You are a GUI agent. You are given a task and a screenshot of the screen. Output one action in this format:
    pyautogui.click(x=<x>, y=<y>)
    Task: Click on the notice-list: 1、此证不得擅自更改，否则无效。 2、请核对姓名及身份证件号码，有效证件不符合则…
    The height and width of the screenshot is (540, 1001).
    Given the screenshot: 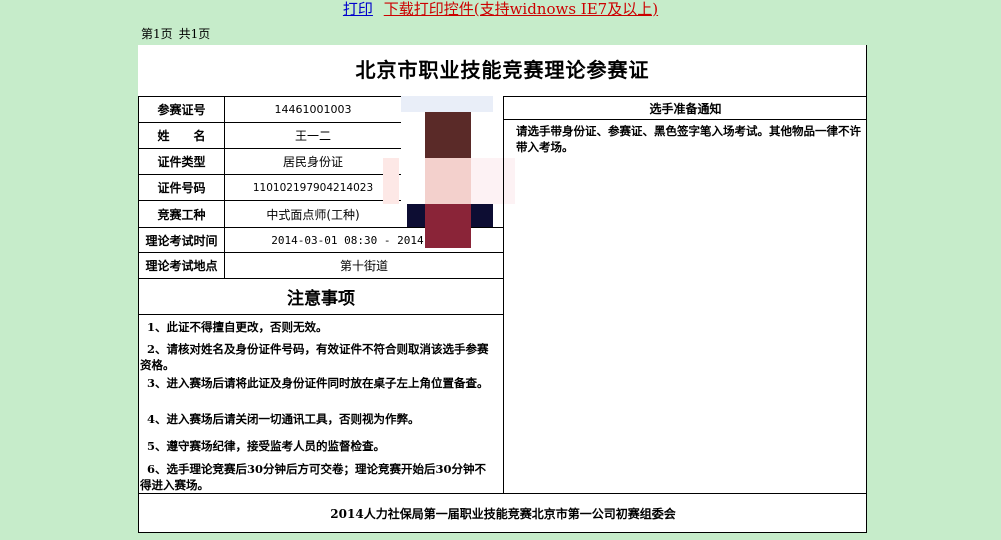 What is the action you would take?
    pyautogui.click(x=320, y=403)
    